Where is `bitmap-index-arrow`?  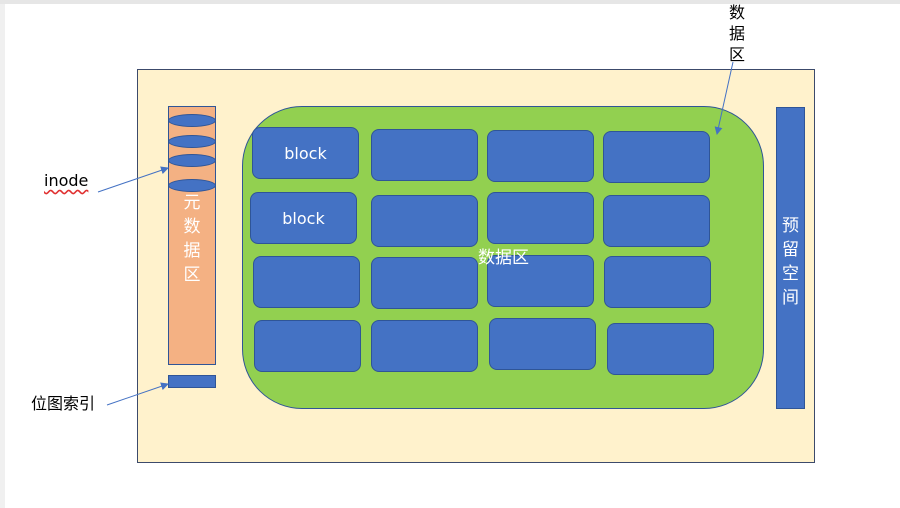 bitmap-index-arrow is located at coordinates (137, 394).